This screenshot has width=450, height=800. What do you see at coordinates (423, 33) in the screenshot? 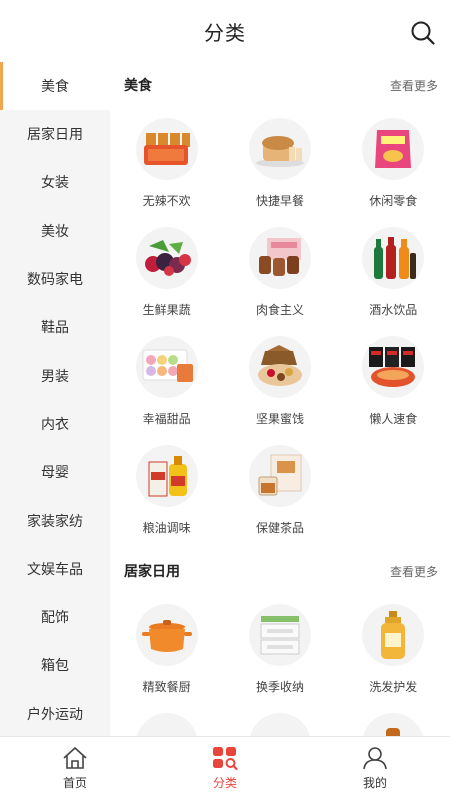
I see `search-icon` at bounding box center [423, 33].